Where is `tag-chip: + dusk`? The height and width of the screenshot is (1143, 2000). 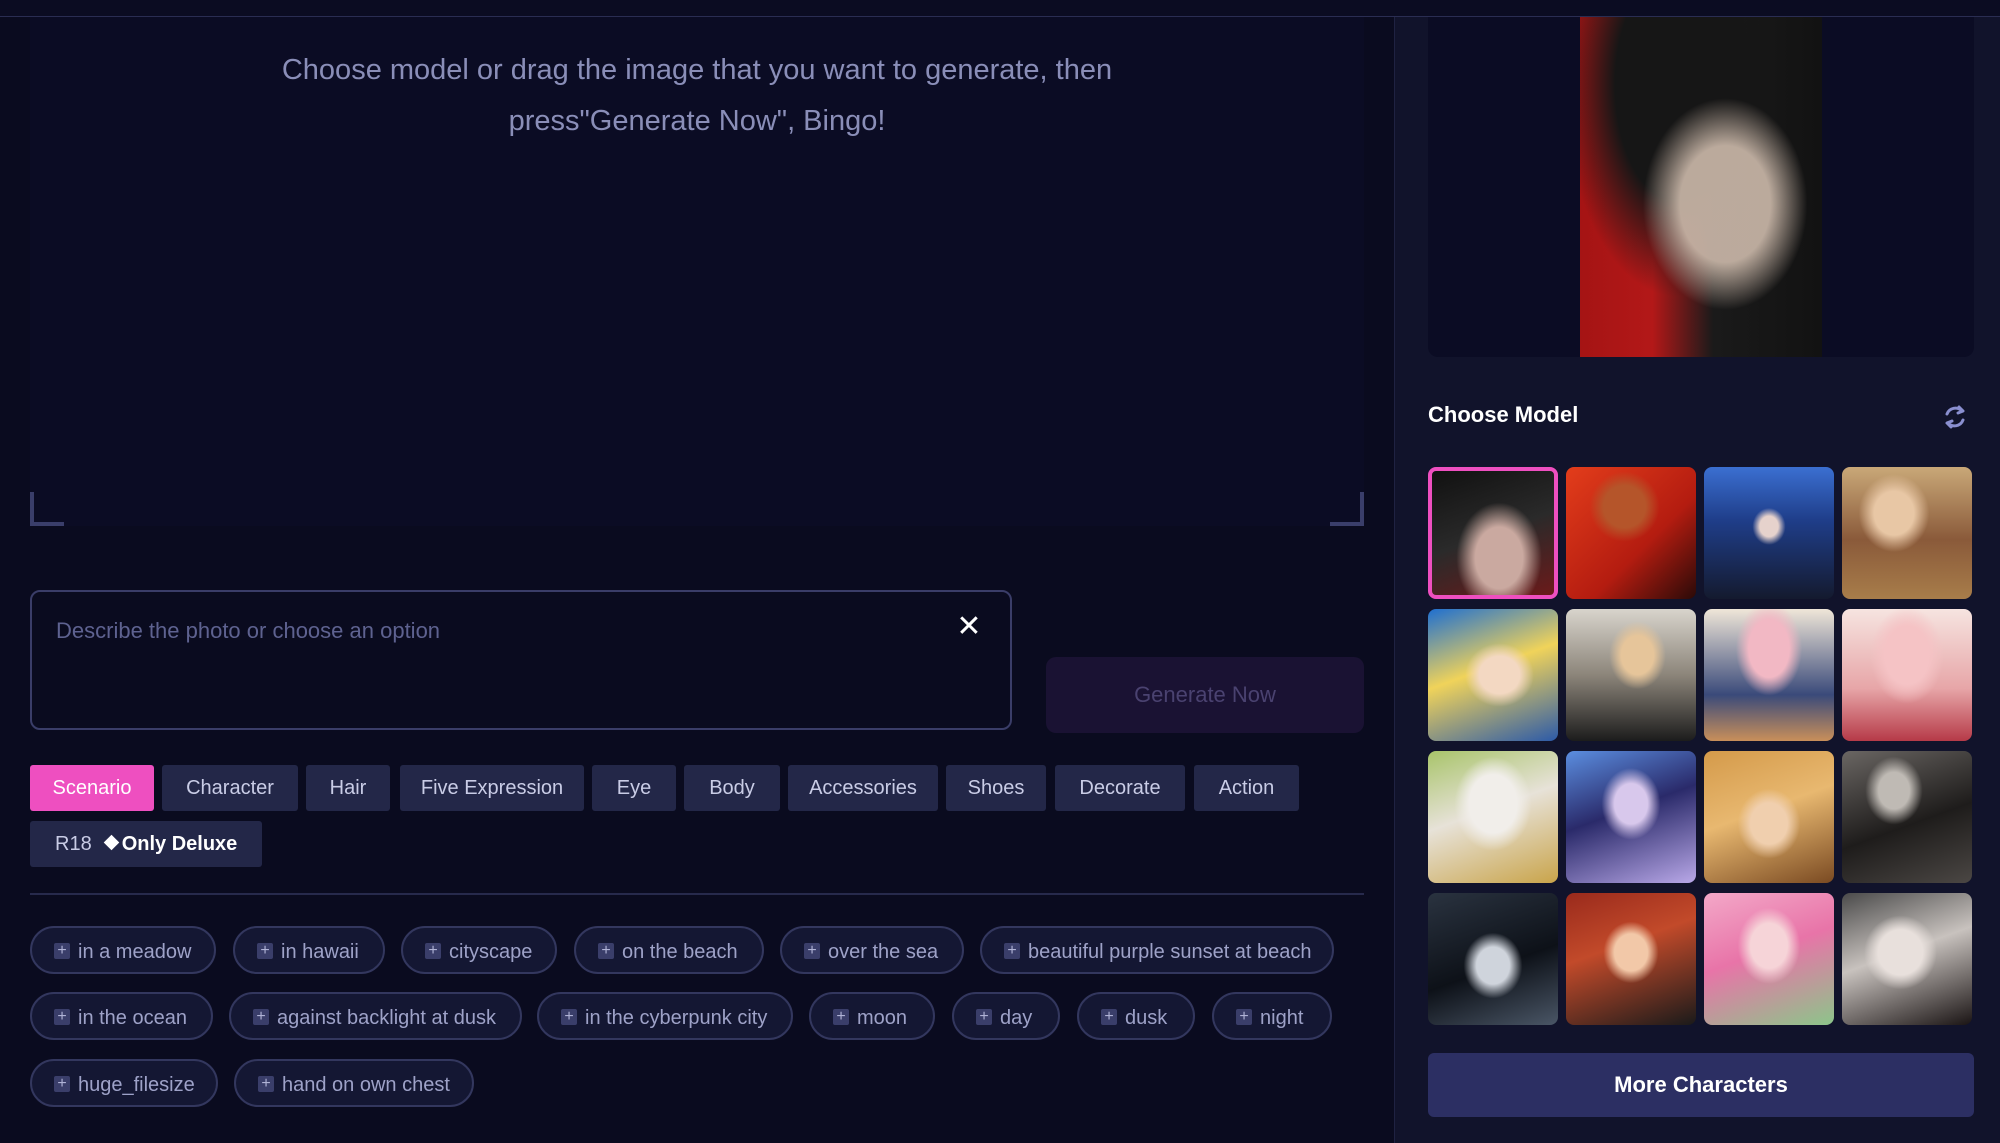
tag-chip: + dusk is located at coordinates (1136, 1016).